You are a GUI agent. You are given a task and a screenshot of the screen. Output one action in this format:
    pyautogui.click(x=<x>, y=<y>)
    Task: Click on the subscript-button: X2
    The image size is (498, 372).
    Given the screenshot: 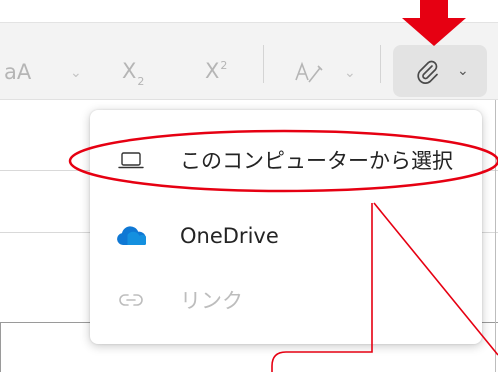 What is the action you would take?
    pyautogui.click(x=133, y=73)
    